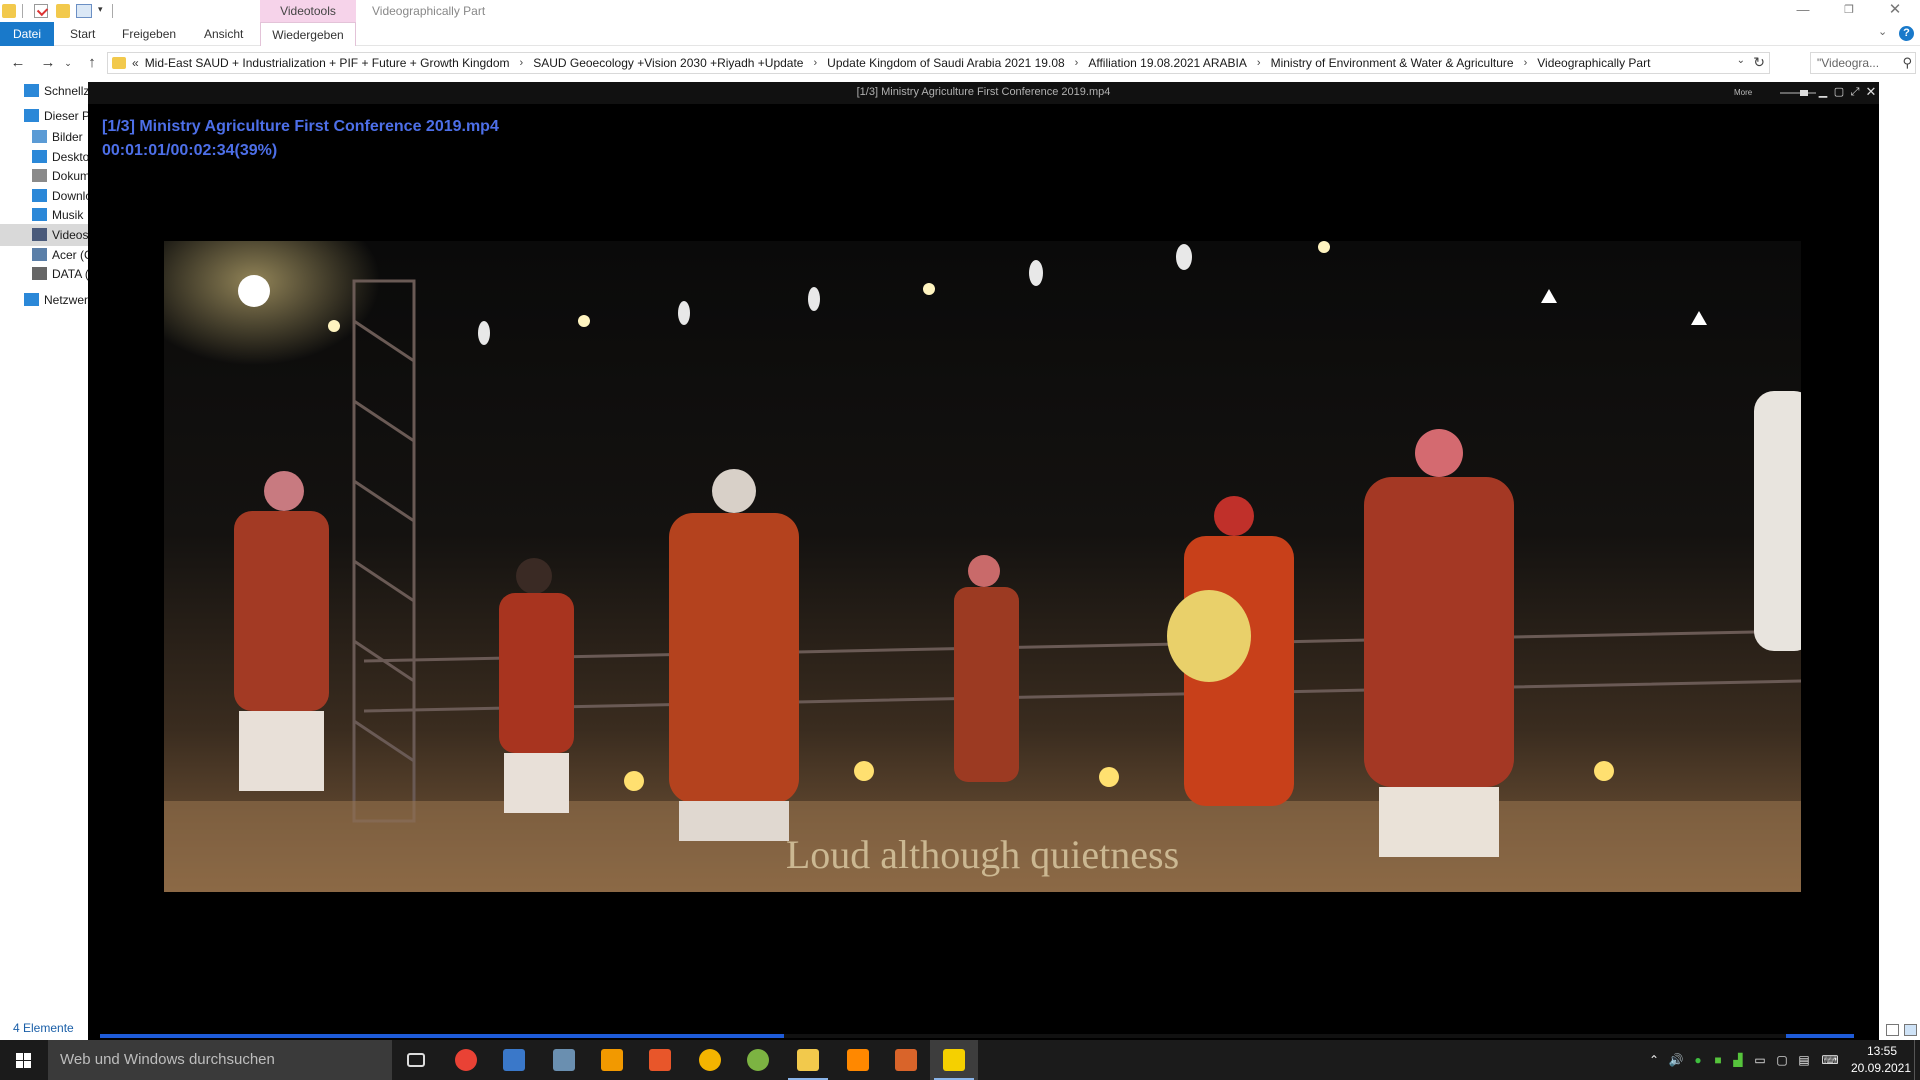 The height and width of the screenshot is (1080, 1920). What do you see at coordinates (1892, 1030) in the screenshot?
I see `details-view-icon` at bounding box center [1892, 1030].